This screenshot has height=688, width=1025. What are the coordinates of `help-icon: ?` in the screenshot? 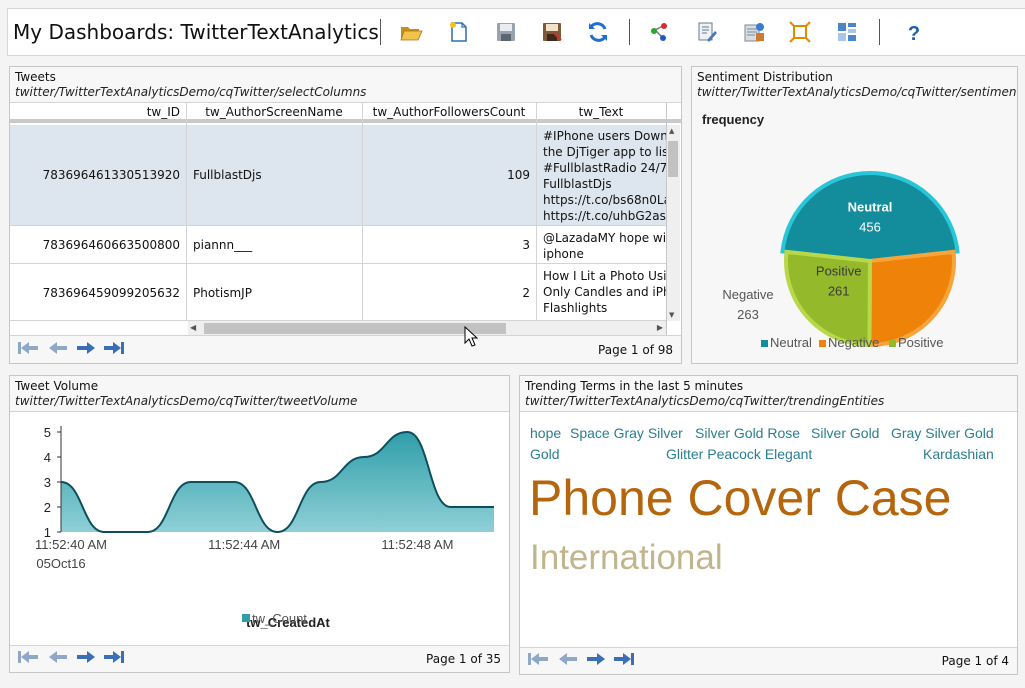 It's located at (914, 32).